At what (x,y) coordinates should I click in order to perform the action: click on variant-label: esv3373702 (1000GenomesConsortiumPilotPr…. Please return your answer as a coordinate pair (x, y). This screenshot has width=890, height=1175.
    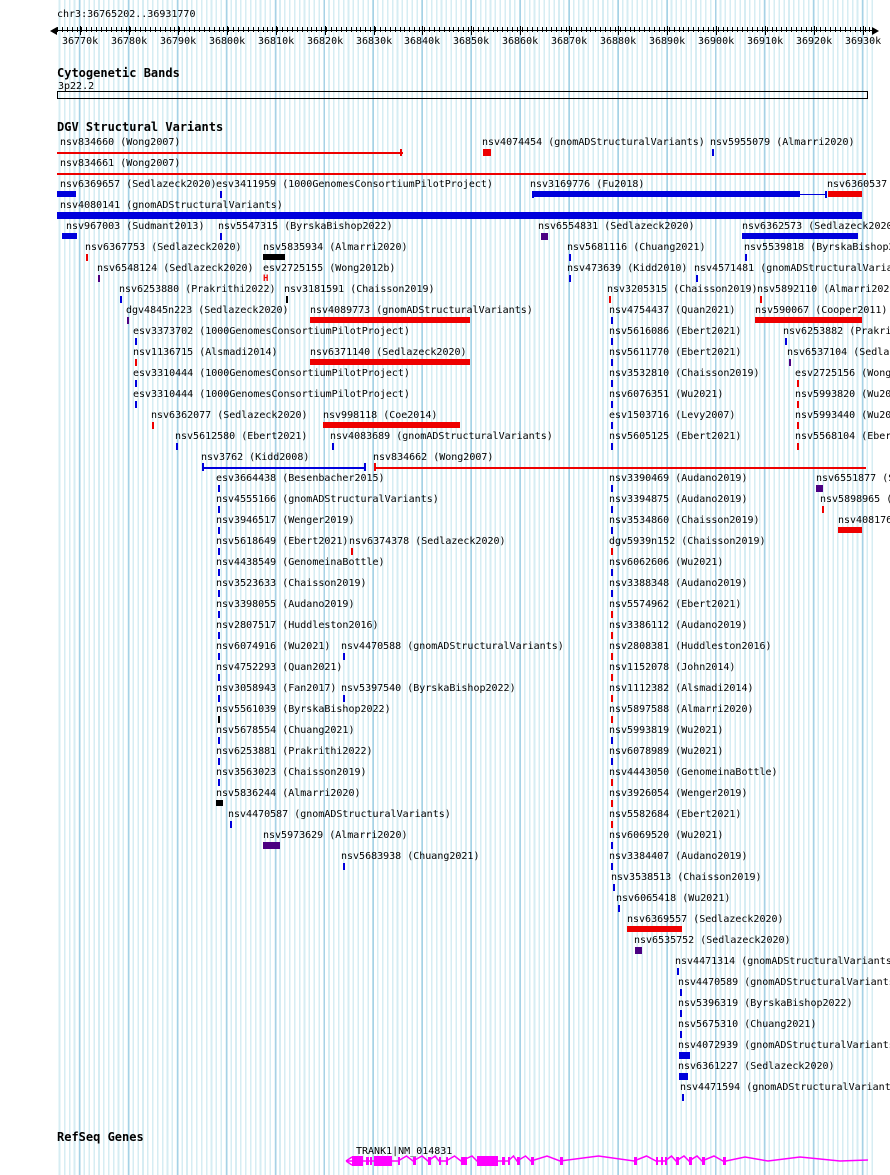
    Looking at the image, I should click on (271, 331).